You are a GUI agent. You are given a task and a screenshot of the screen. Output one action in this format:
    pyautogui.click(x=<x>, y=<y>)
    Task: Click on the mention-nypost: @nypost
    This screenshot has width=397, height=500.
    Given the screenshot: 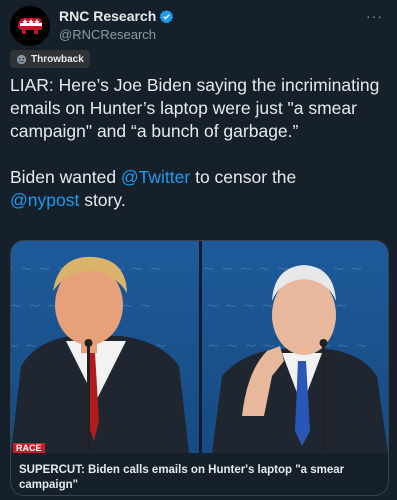 What is the action you would take?
    pyautogui.click(x=44, y=200)
    